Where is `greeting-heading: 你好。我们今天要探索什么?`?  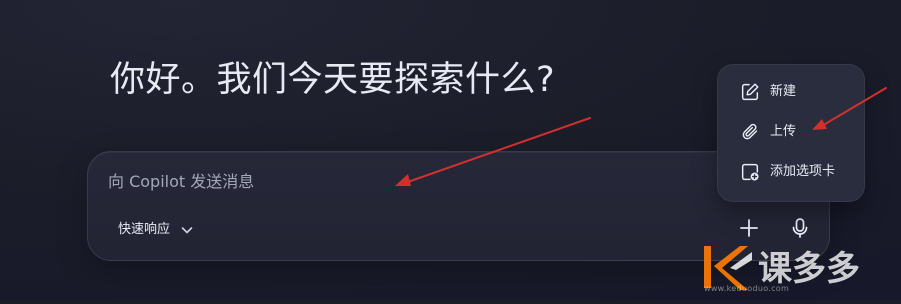 greeting-heading: 你好。我们今天要探索什么? is located at coordinates (333, 80).